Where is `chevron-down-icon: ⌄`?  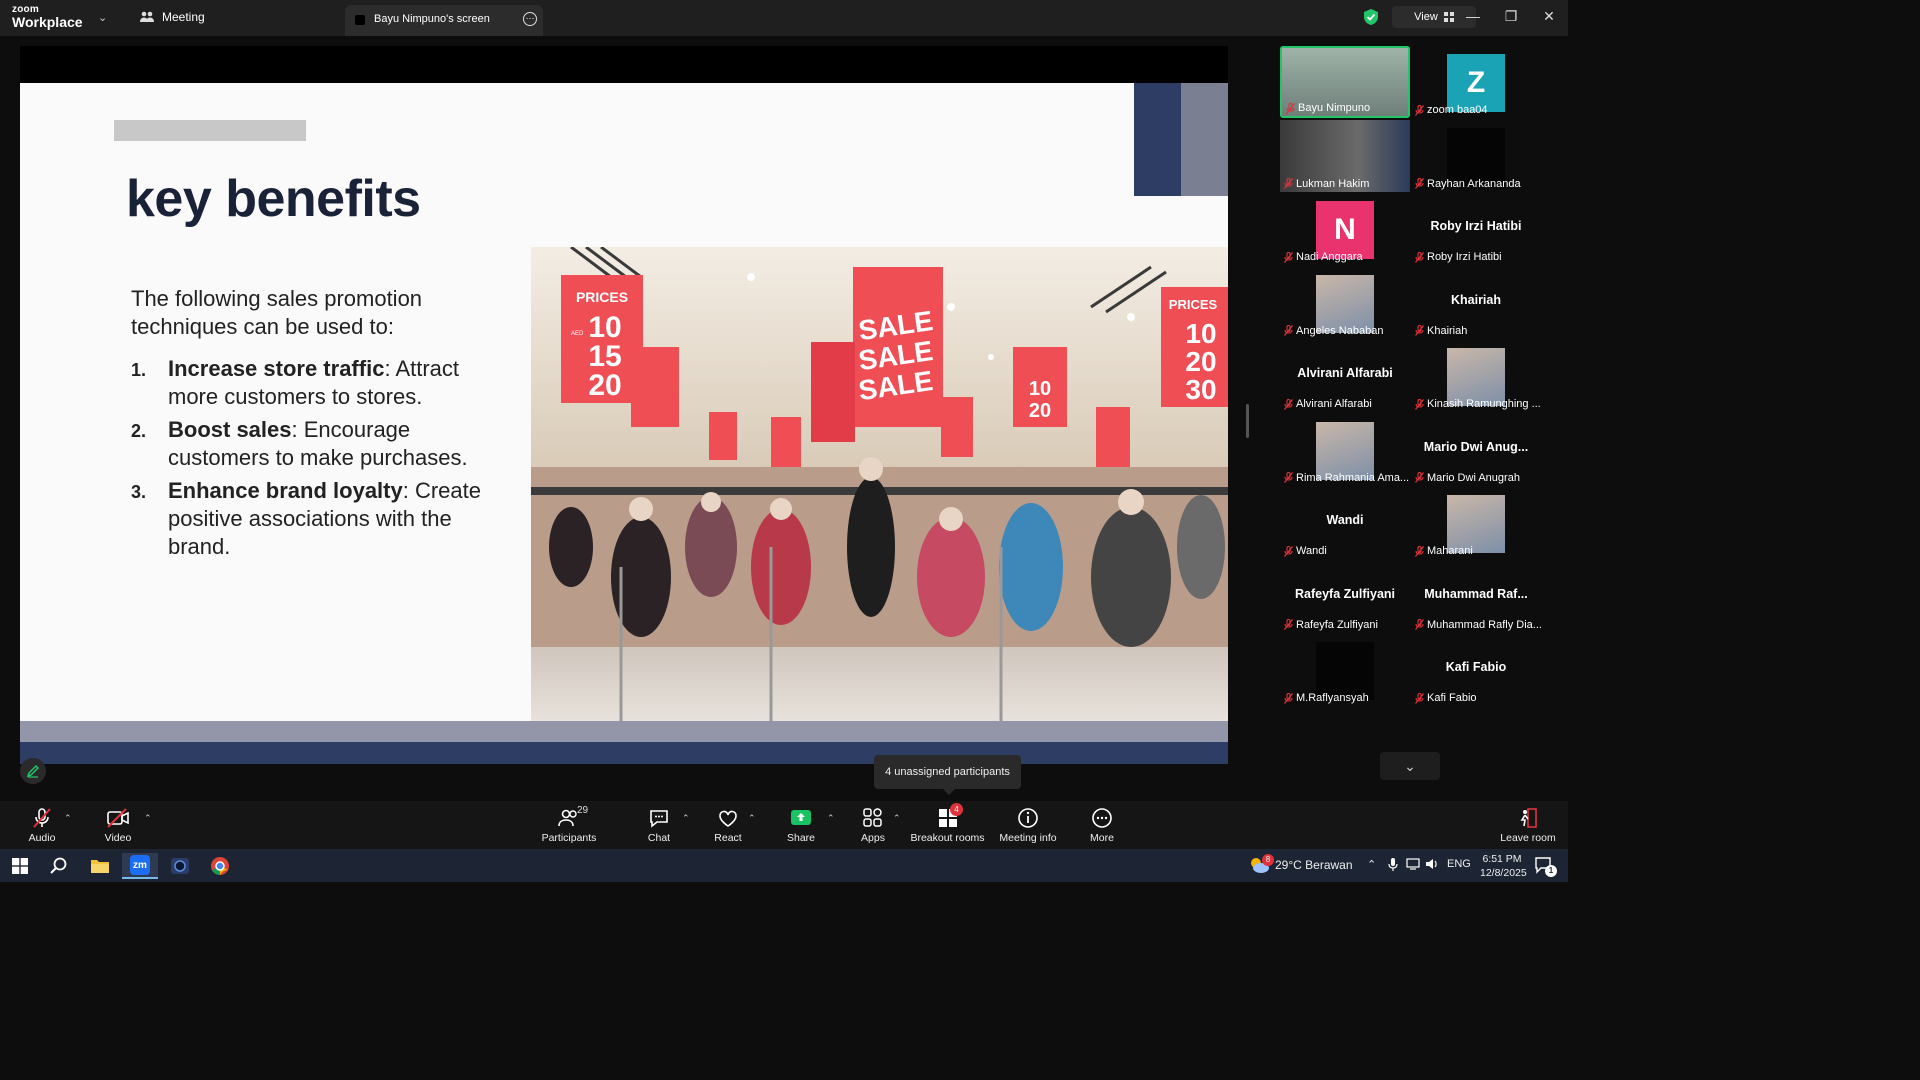 chevron-down-icon: ⌄ is located at coordinates (102, 17).